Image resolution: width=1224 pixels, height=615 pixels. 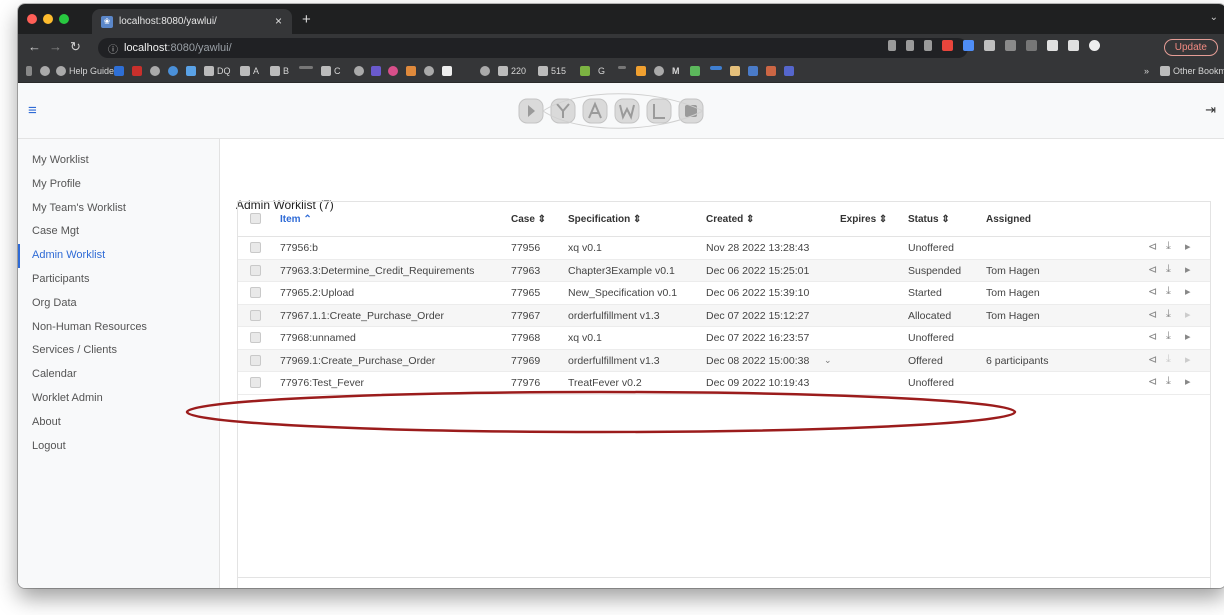 I want to click on bookmark-g: G, so click(x=601, y=71).